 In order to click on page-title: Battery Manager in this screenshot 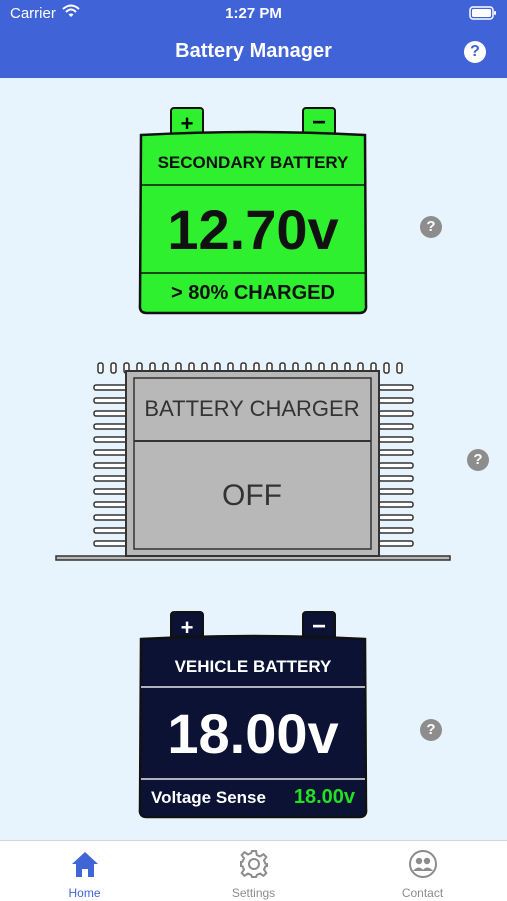, I will do `click(253, 51)`.